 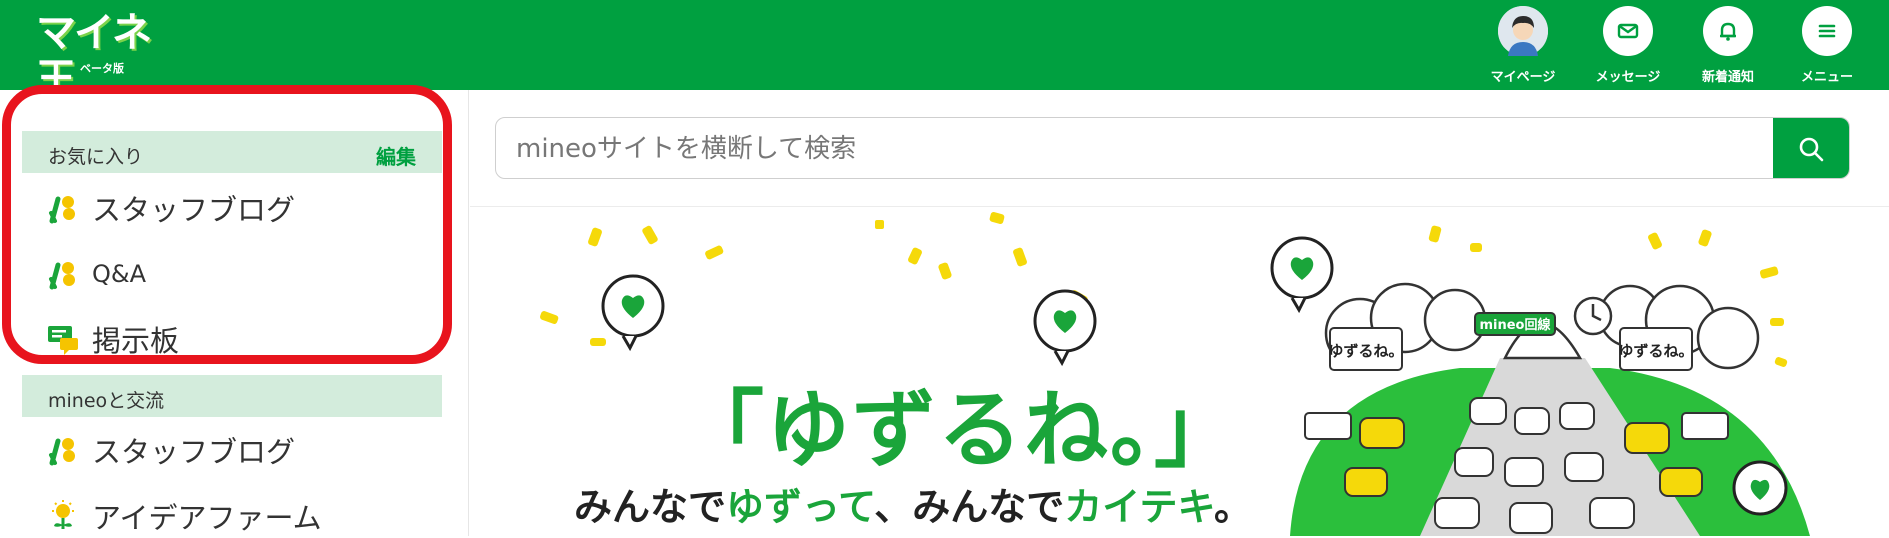 I want to click on search-icon, so click(x=1811, y=149).